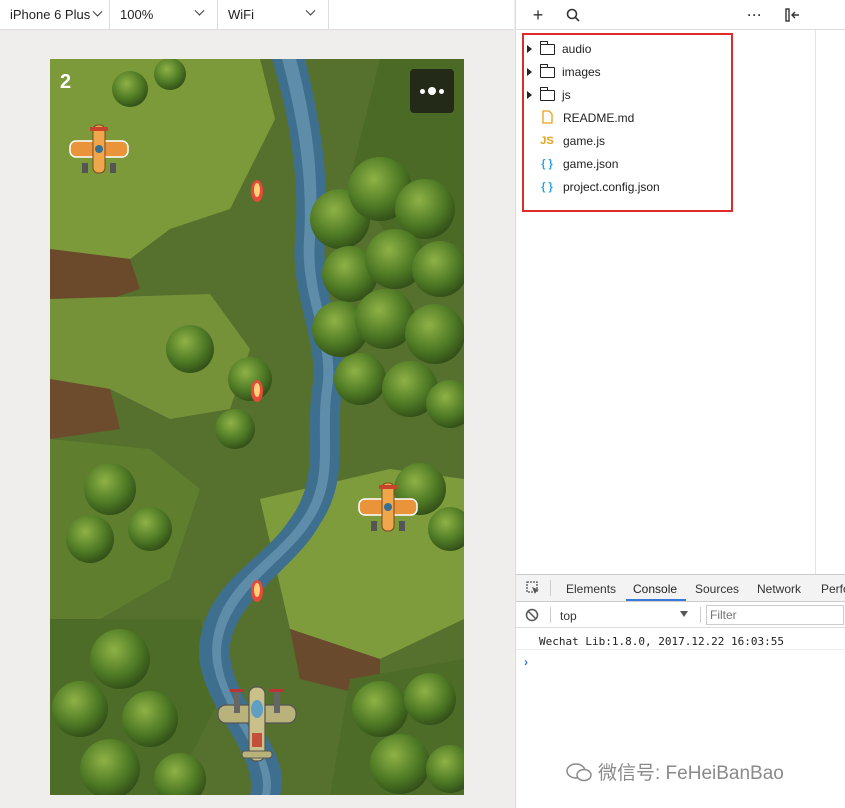 The width and height of the screenshot is (845, 808). Describe the element at coordinates (611, 187) in the screenshot. I see `tree-item-label: project.config.json` at that location.